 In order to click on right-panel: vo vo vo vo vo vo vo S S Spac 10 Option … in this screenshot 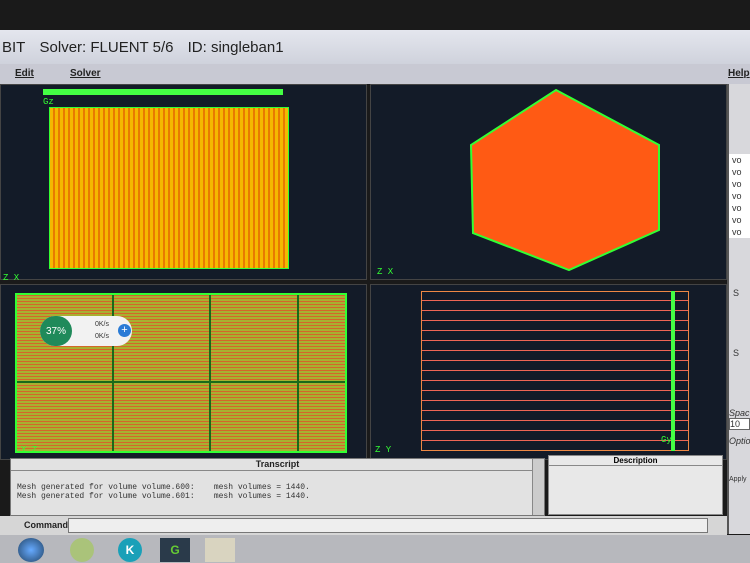, I will do `click(738, 309)`.